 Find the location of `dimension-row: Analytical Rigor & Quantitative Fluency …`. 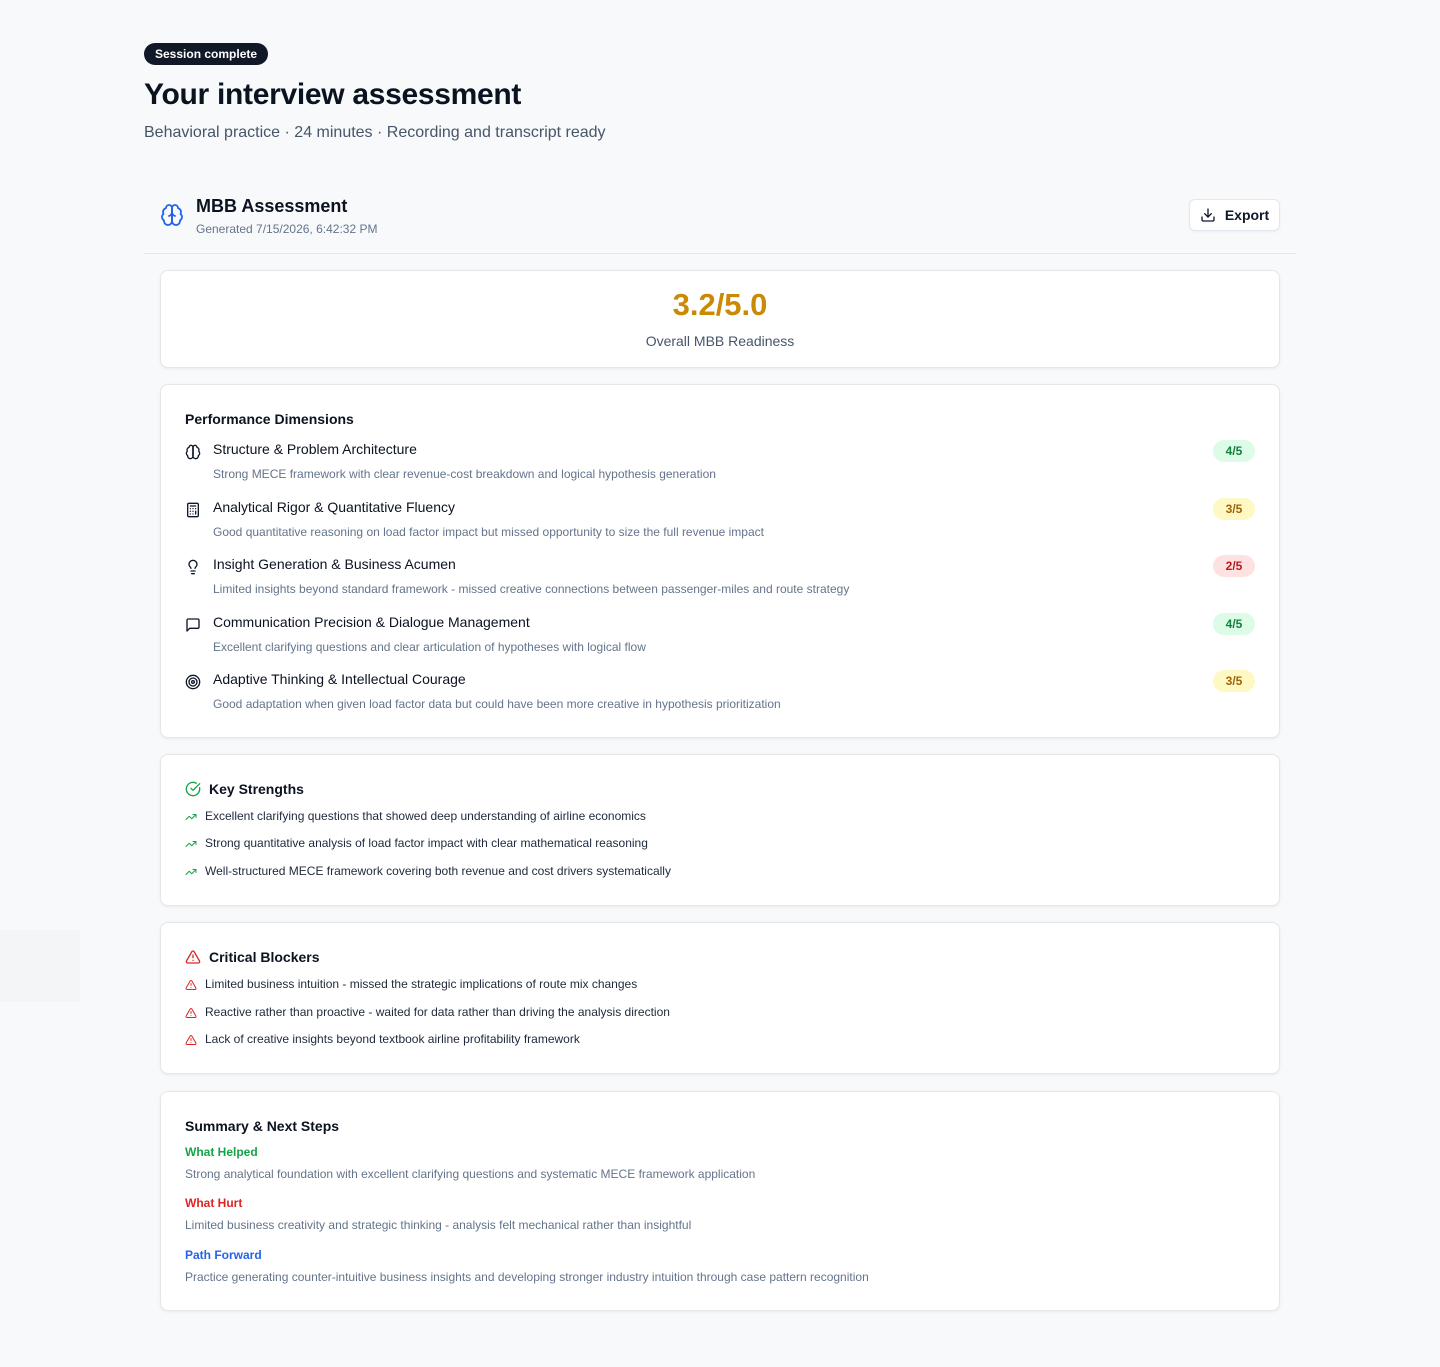

dimension-row: Analytical Rigor & Quantitative Fluency … is located at coordinates (720, 522).